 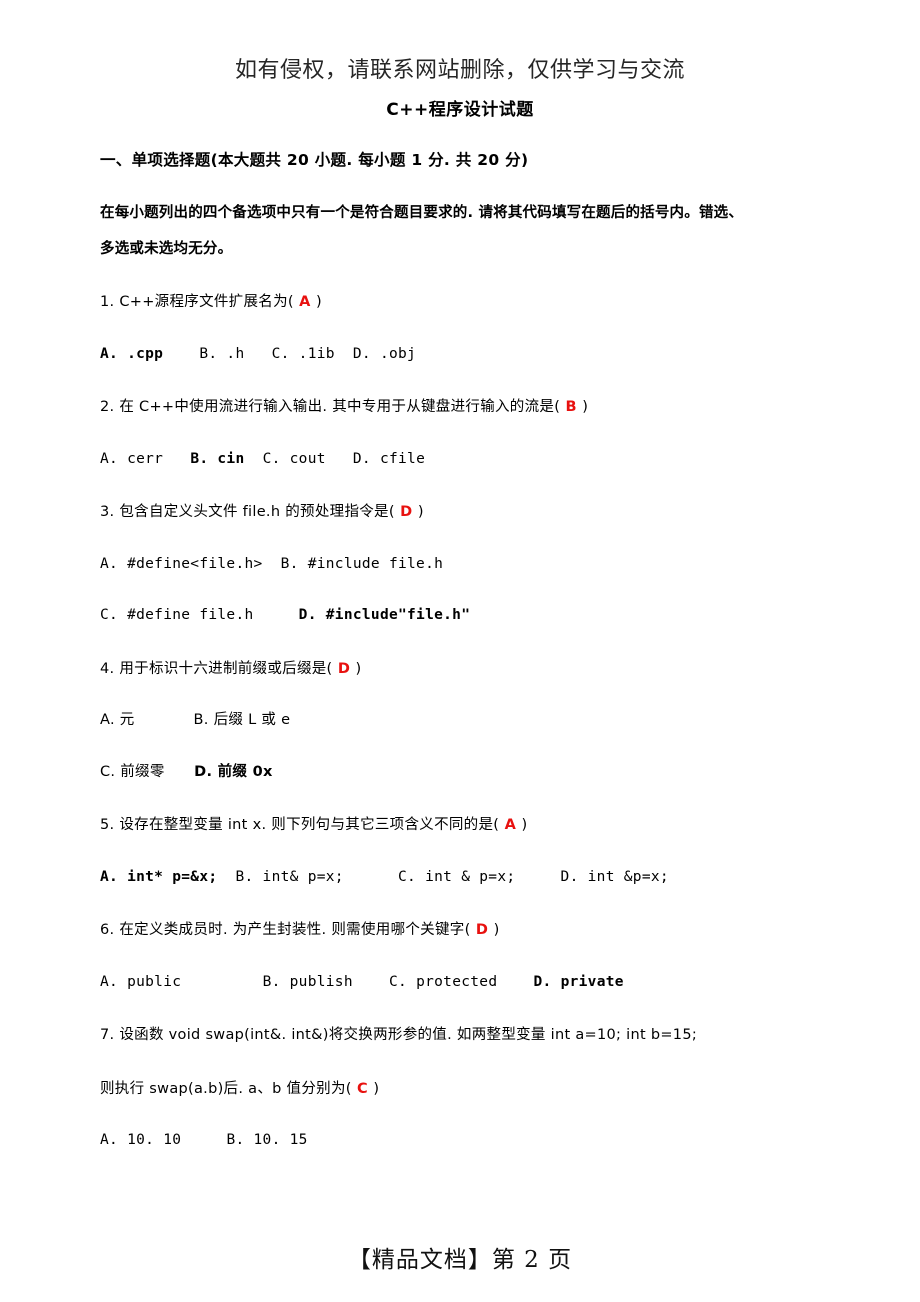 What do you see at coordinates (362, 564) in the screenshot?
I see `option-item: B. #include file.h` at bounding box center [362, 564].